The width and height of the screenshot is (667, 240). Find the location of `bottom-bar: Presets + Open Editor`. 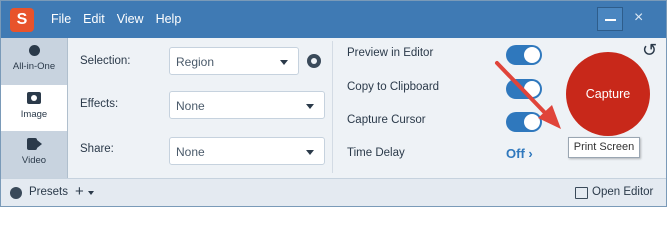

bottom-bar: Presets + Open Editor is located at coordinates (333, 192).